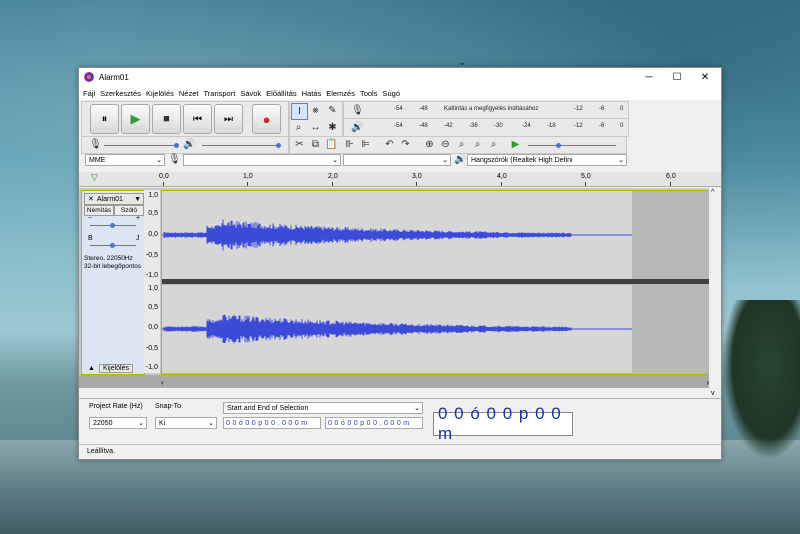 This screenshot has height=534, width=800. I want to click on trim-icon: ⊪, so click(349, 144).